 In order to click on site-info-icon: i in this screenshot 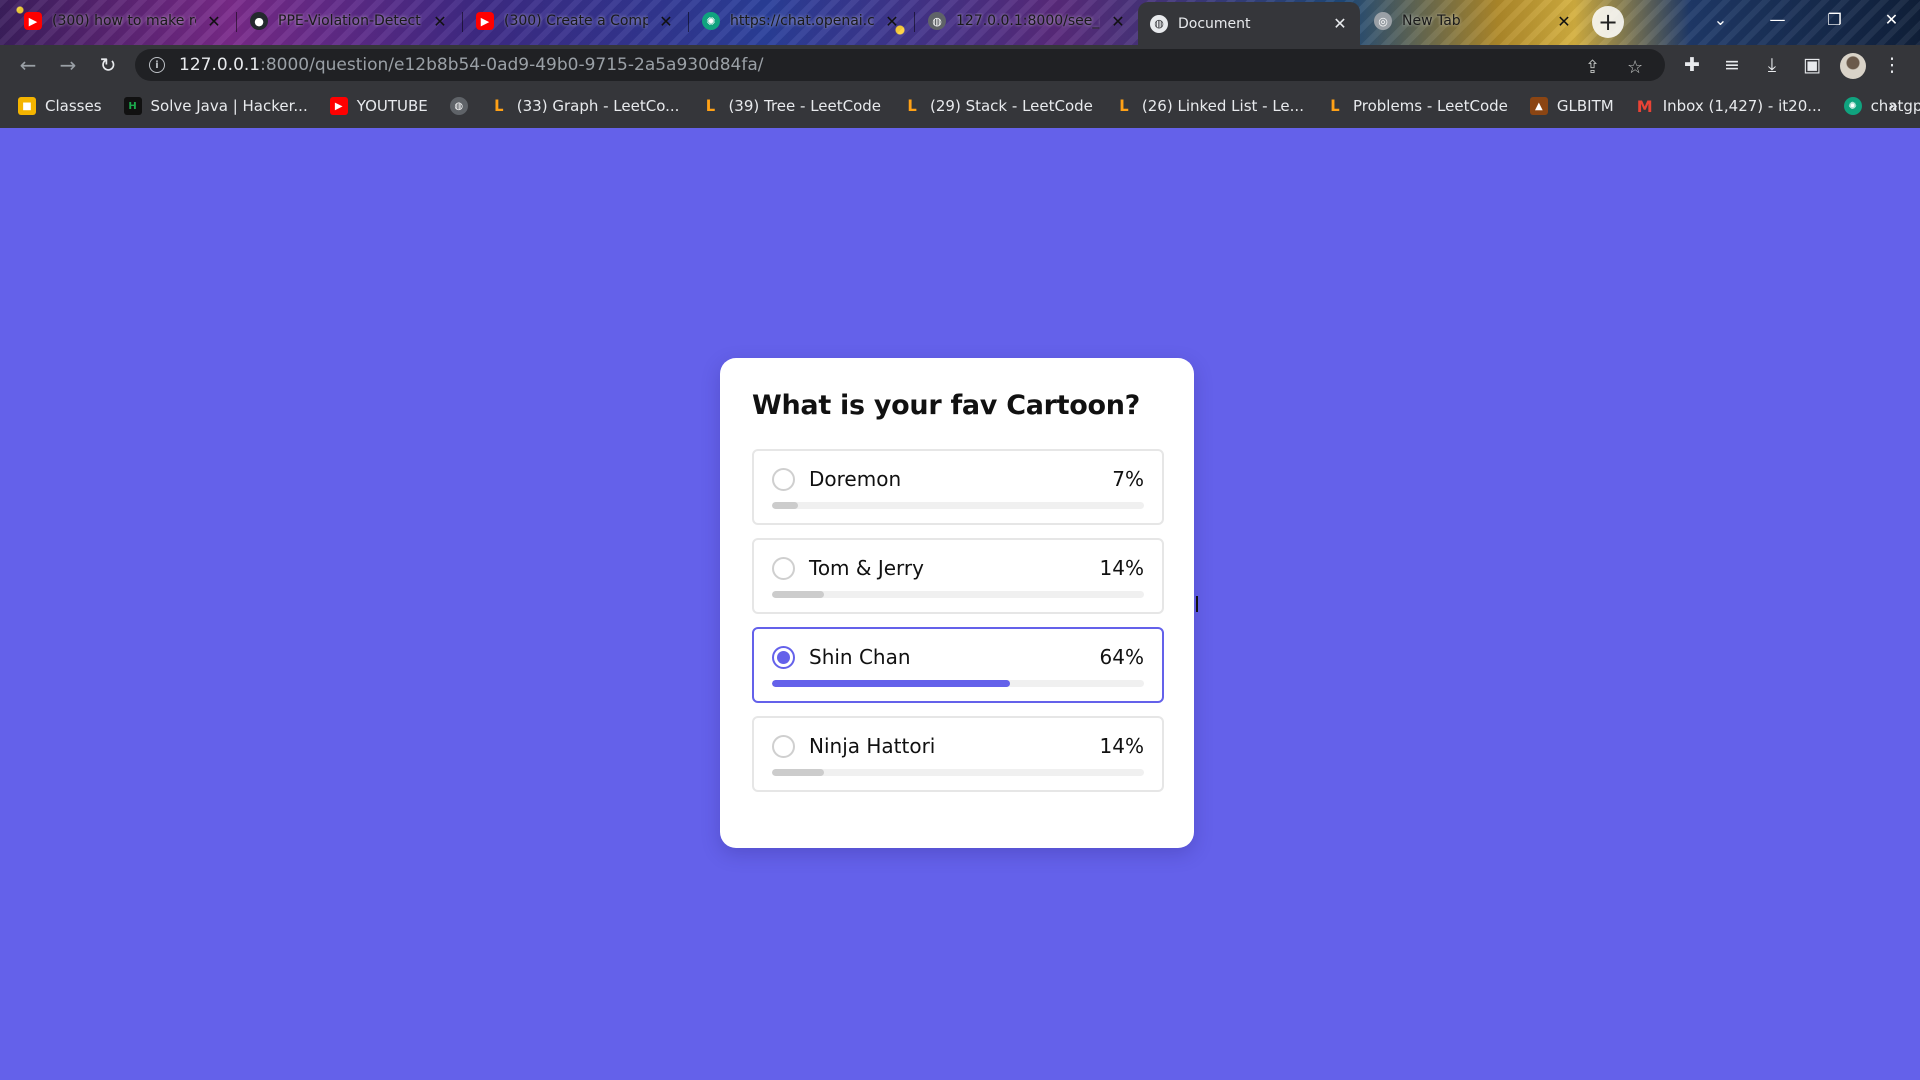, I will do `click(157, 65)`.